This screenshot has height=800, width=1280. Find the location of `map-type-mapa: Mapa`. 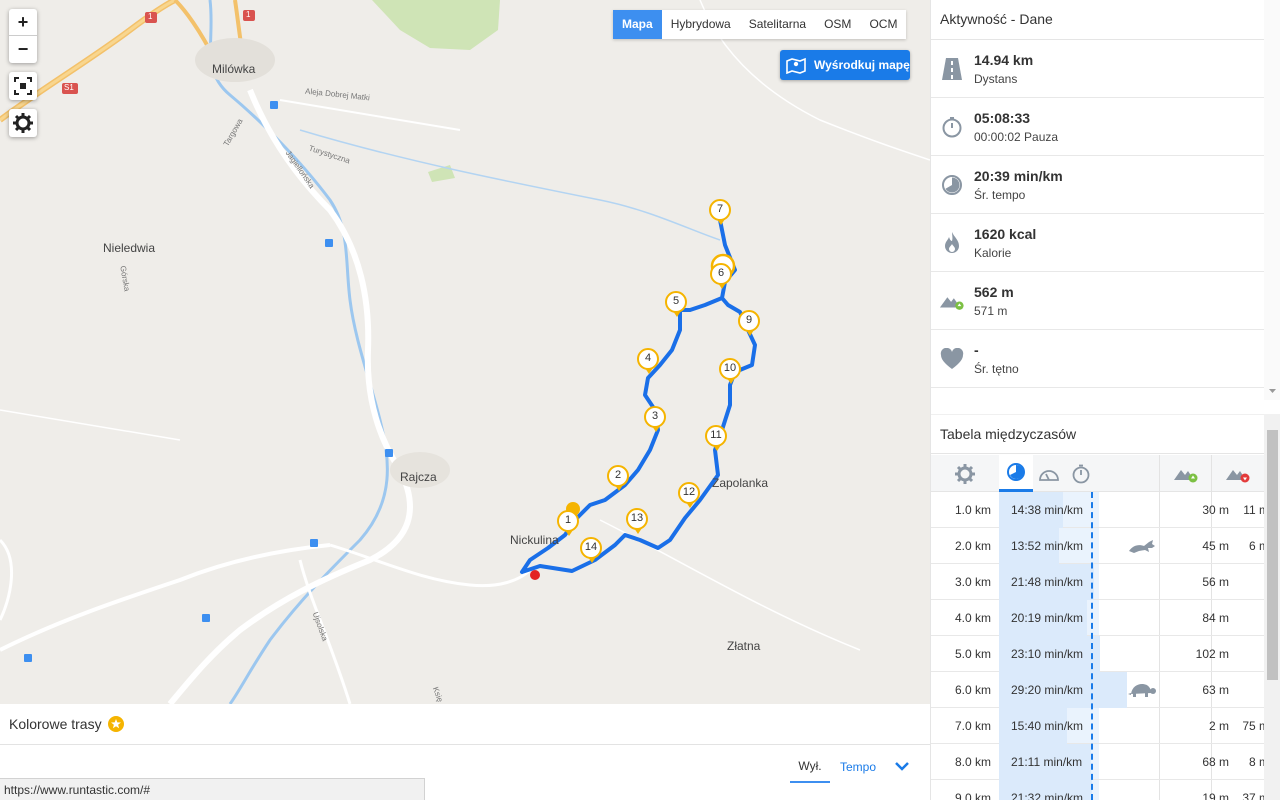

map-type-mapa: Mapa is located at coordinates (637, 24).